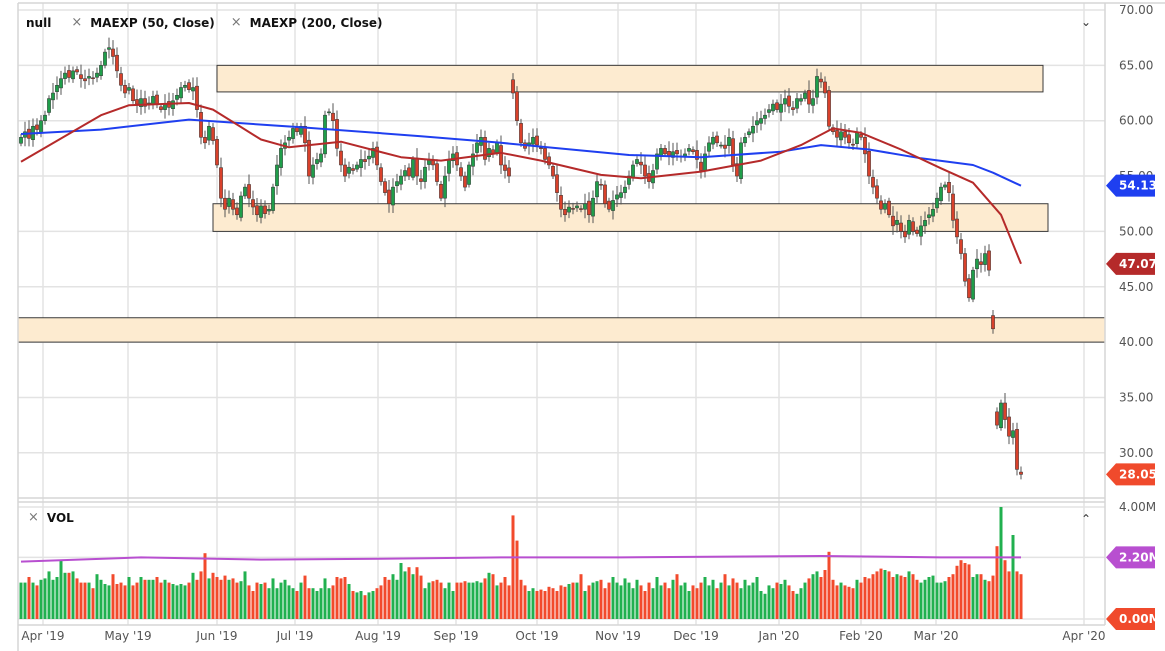 The width and height of the screenshot is (1165, 651). What do you see at coordinates (1083, 636) in the screenshot?
I see `date-tick-label: Apr '20` at bounding box center [1083, 636].